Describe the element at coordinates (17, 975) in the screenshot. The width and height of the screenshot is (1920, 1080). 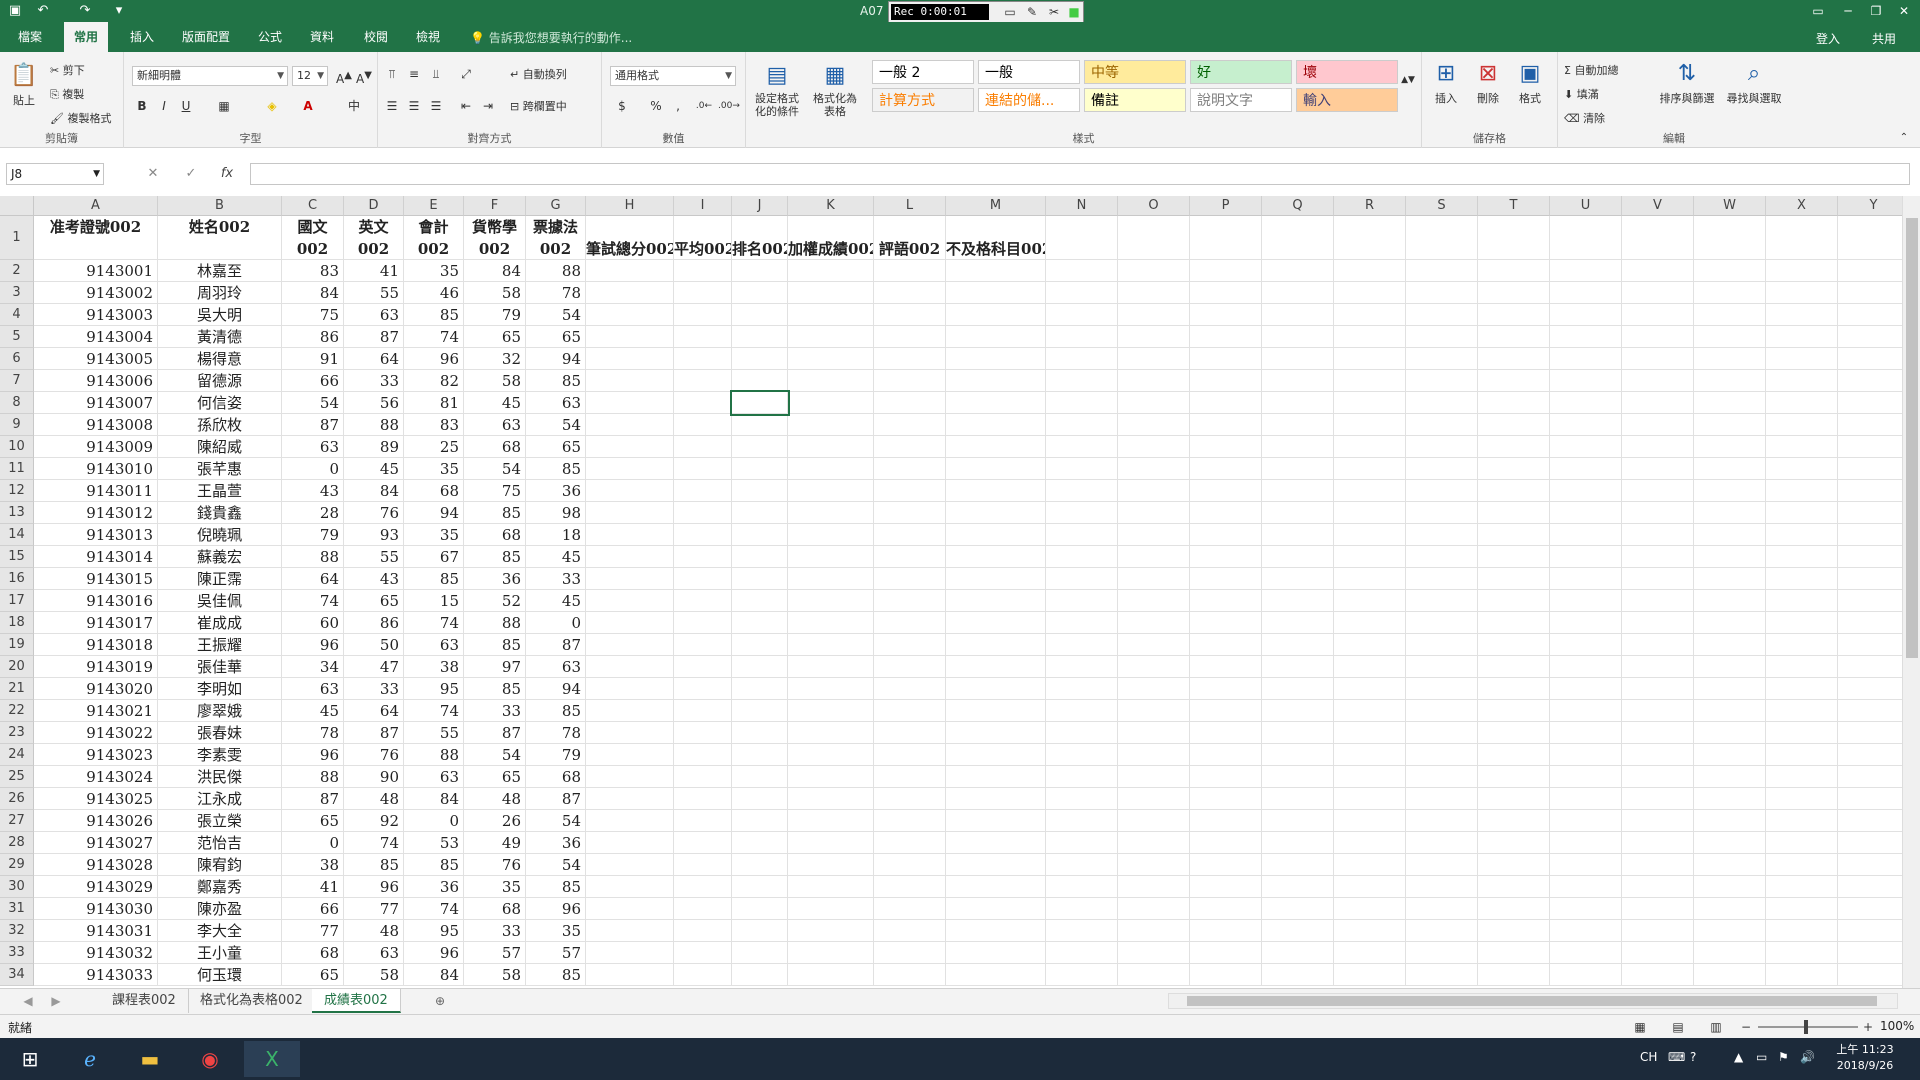
I see `row-header: 34` at that location.